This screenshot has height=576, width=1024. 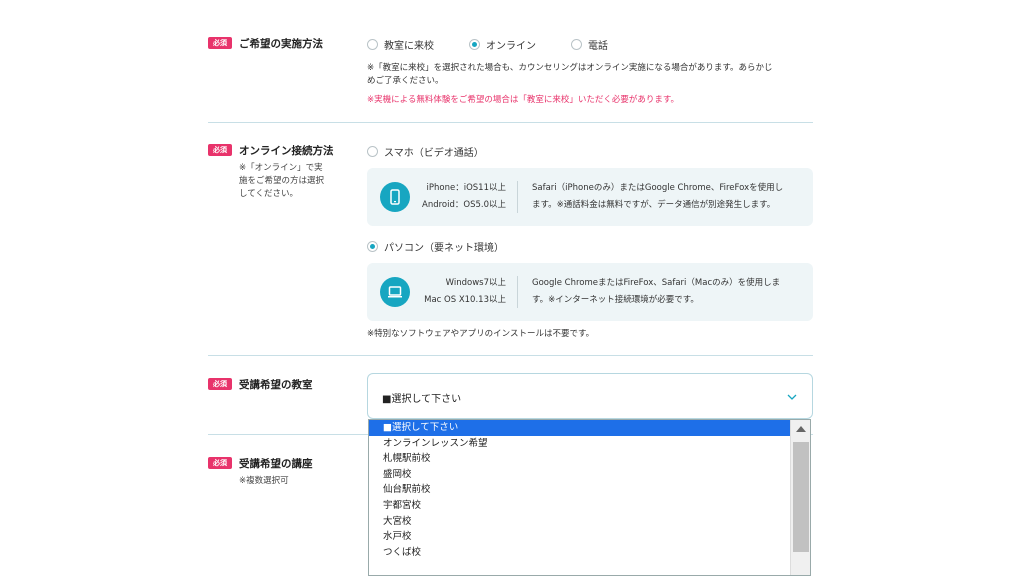 What do you see at coordinates (475, 283) in the screenshot?
I see `pc-req-windows: Windows7以上` at bounding box center [475, 283].